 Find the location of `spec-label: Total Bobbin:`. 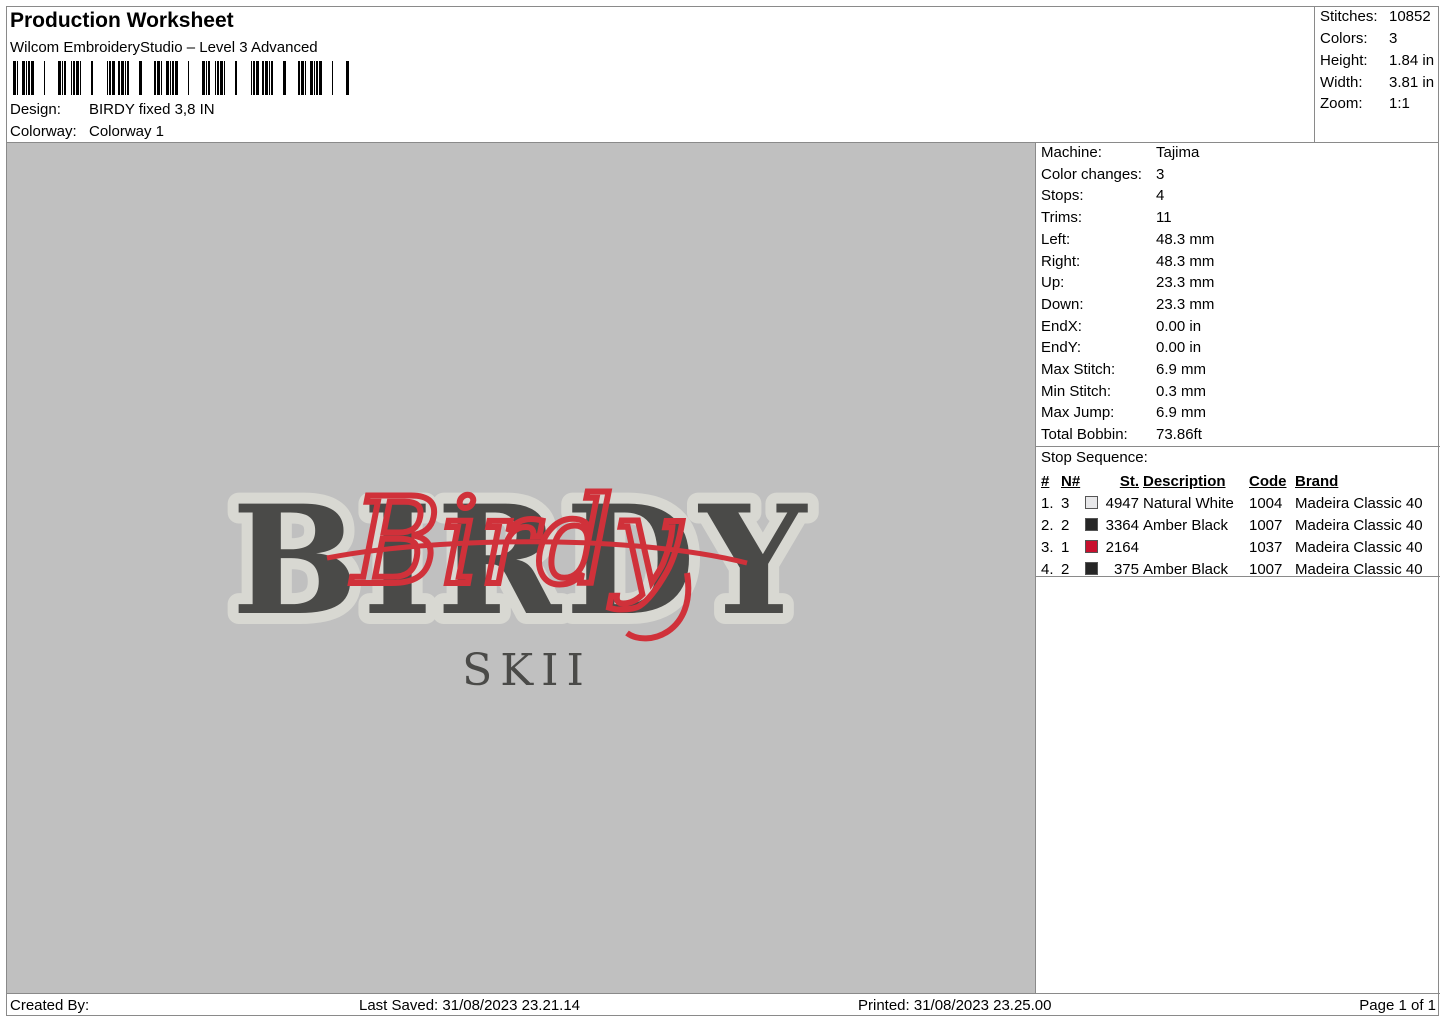

spec-label: Total Bobbin: is located at coordinates (1084, 435).